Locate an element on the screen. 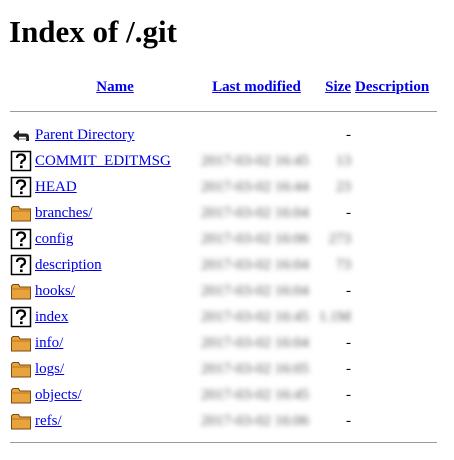  file-row: index 2017-03-02 16:45 1.1M is located at coordinates (223, 317).